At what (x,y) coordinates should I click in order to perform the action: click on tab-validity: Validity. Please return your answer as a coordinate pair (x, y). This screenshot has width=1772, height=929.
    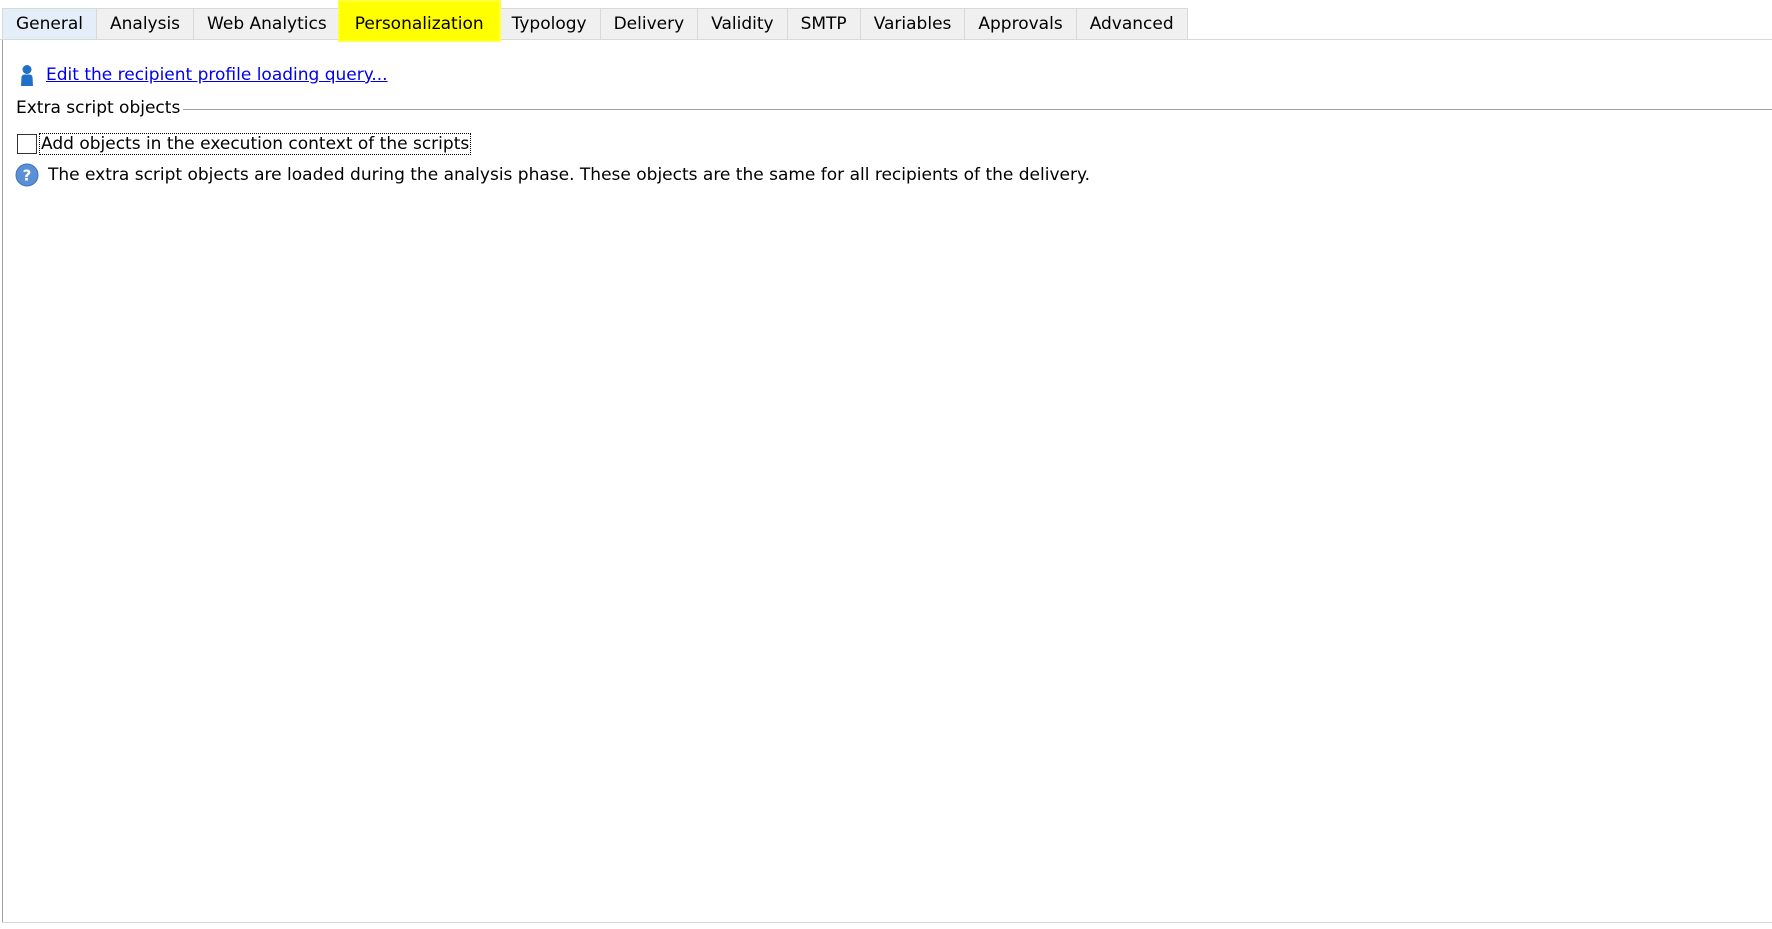
    Looking at the image, I should click on (742, 24).